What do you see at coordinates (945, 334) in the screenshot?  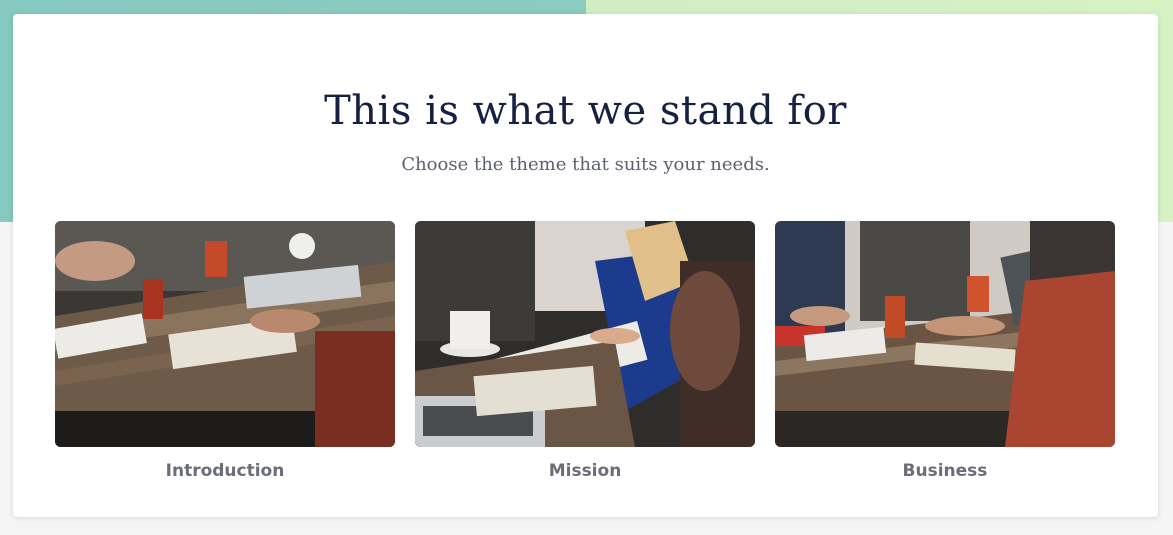 I see `team-laptop-photo` at bounding box center [945, 334].